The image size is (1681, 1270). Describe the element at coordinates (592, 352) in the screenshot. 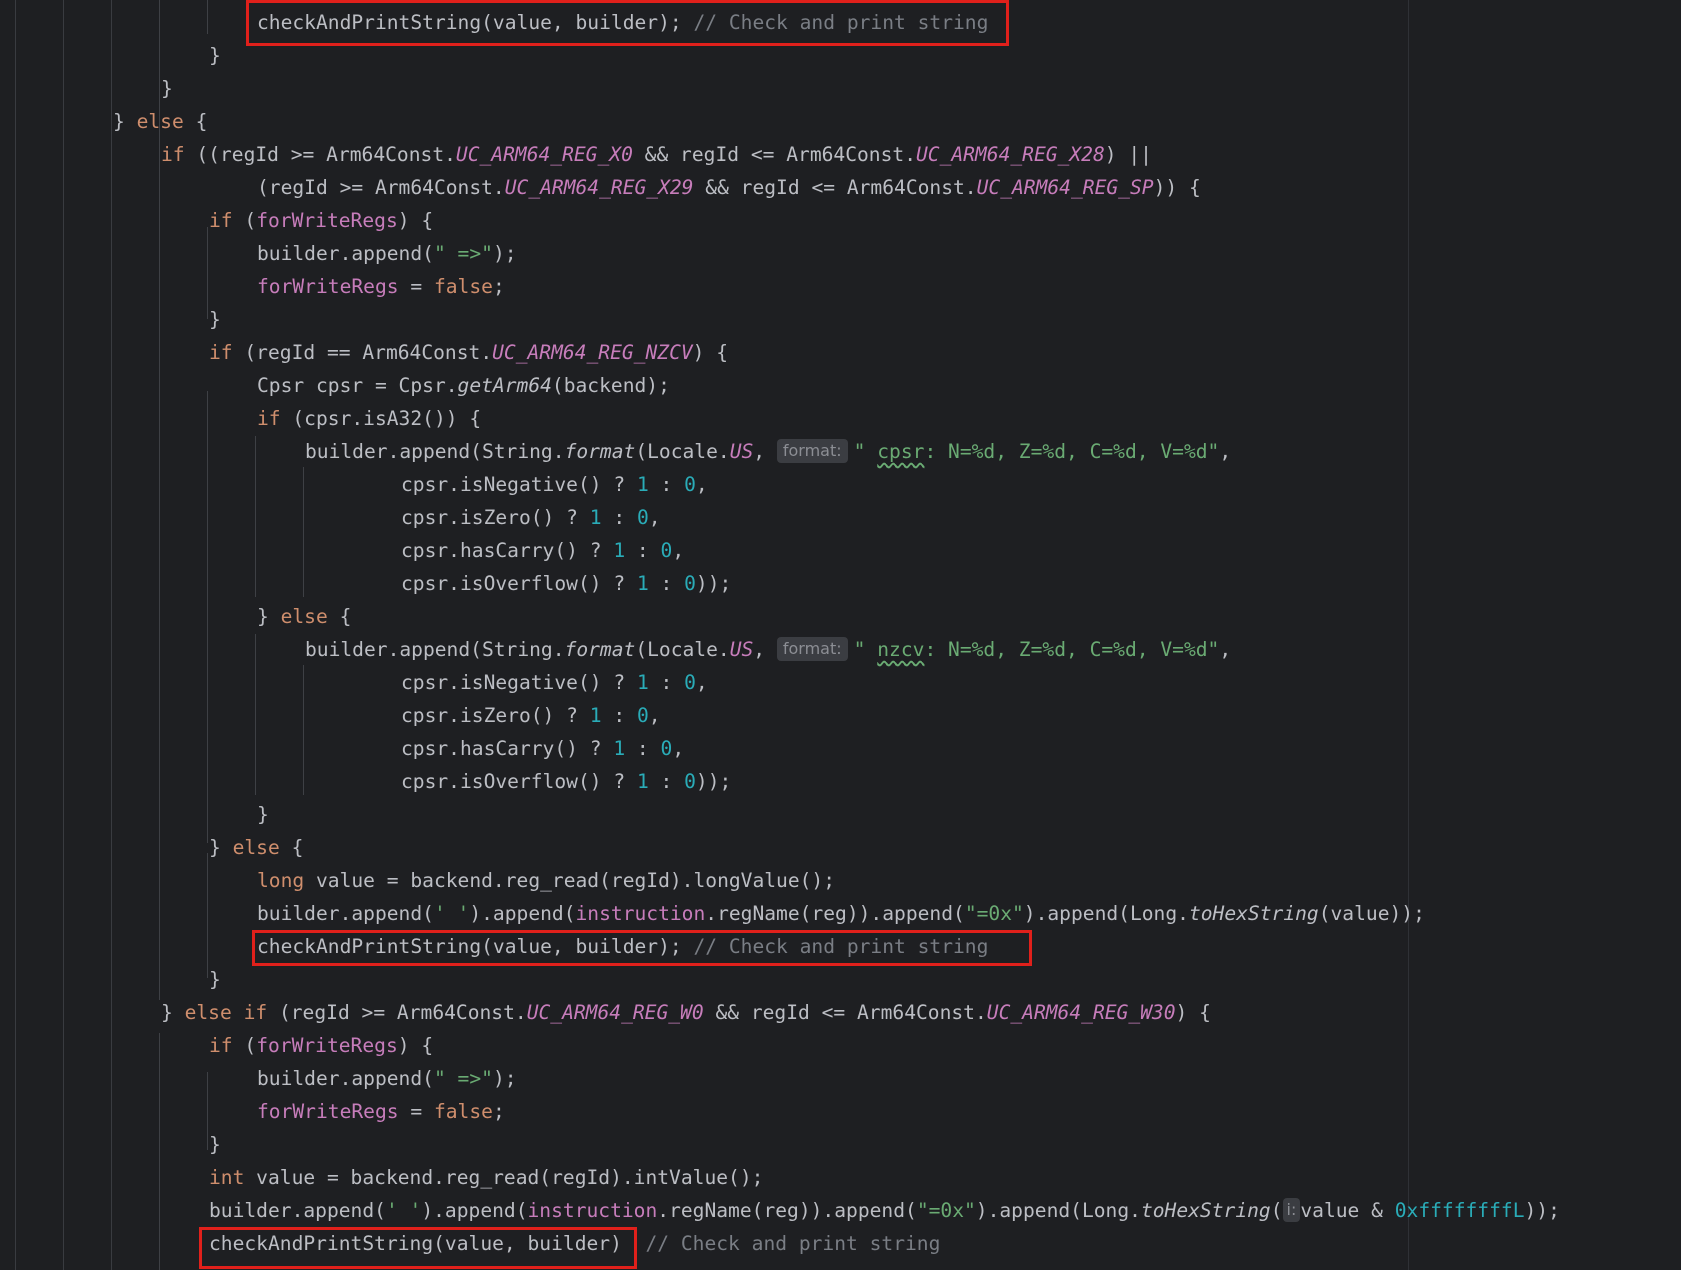

I see `code-constant: UC_ARM64_REG_NZCV` at that location.